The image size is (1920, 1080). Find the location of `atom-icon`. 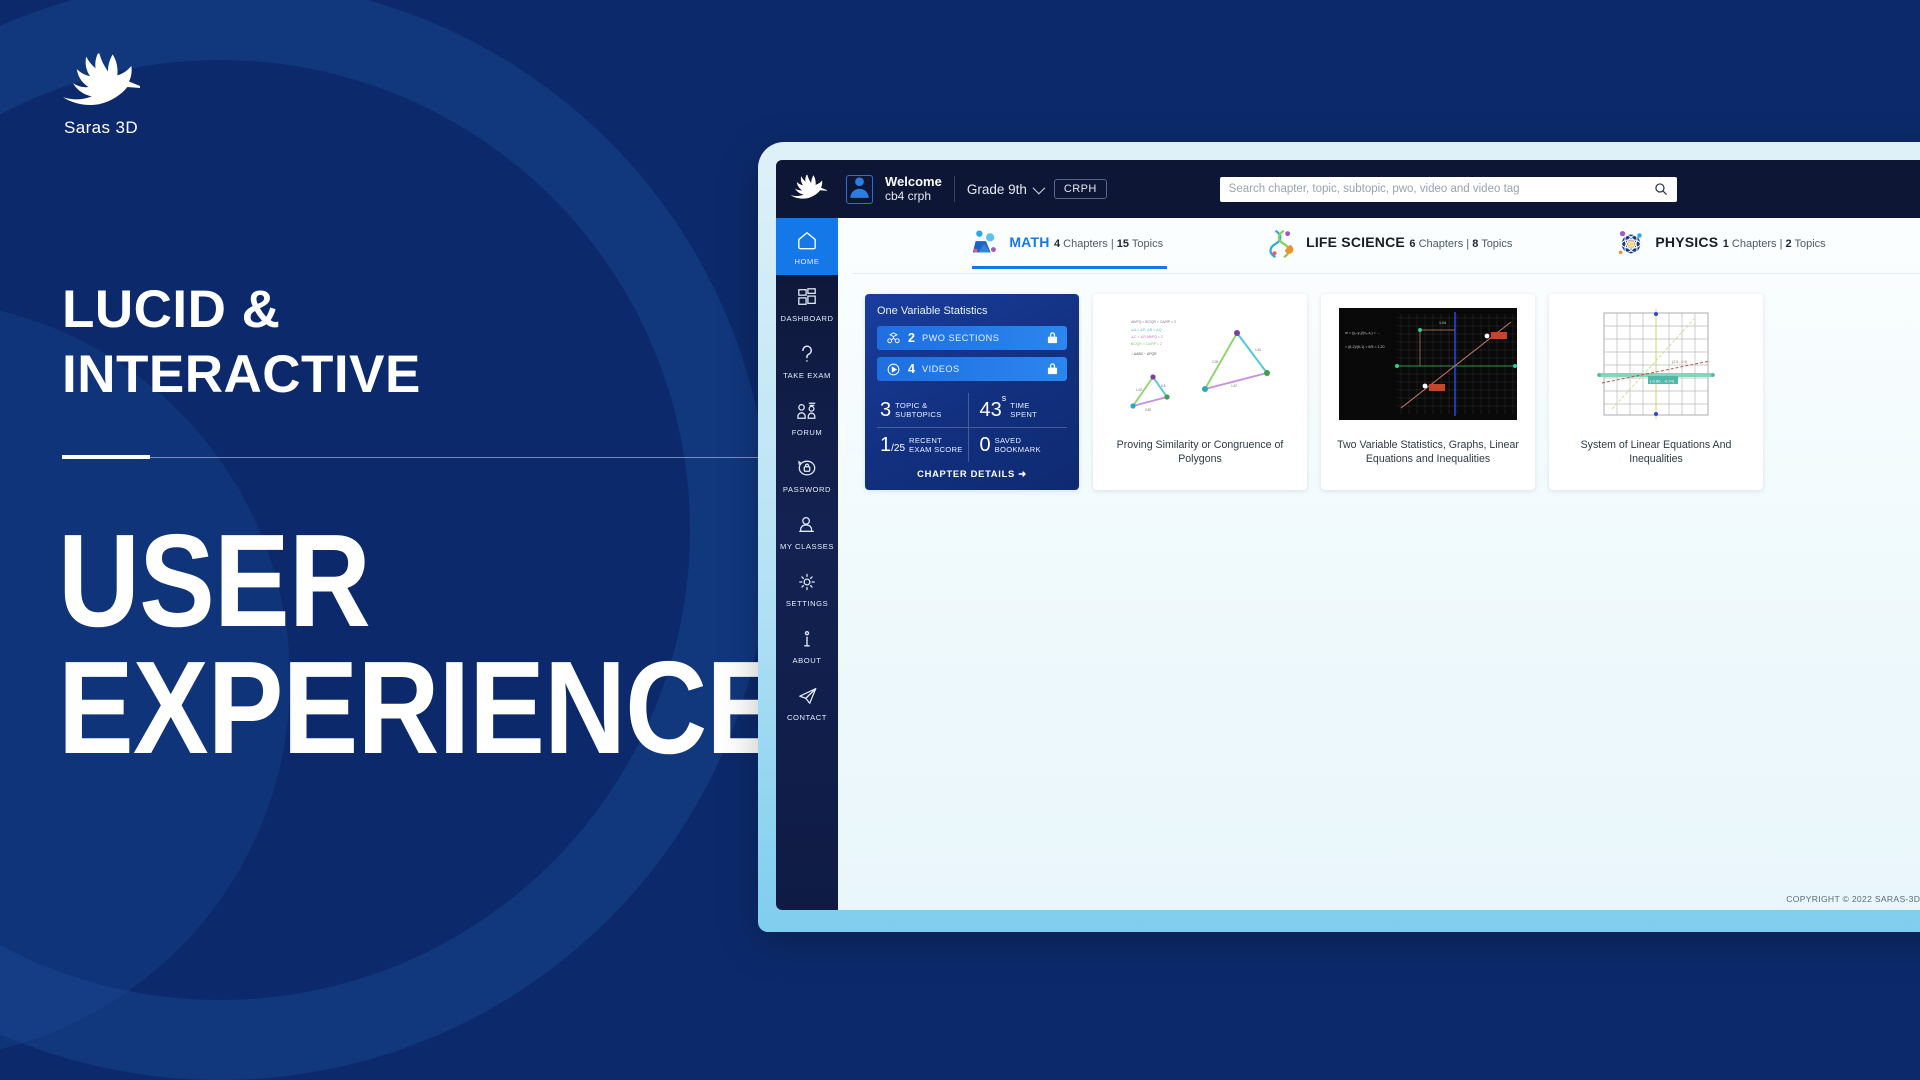

atom-icon is located at coordinates (1631, 243).